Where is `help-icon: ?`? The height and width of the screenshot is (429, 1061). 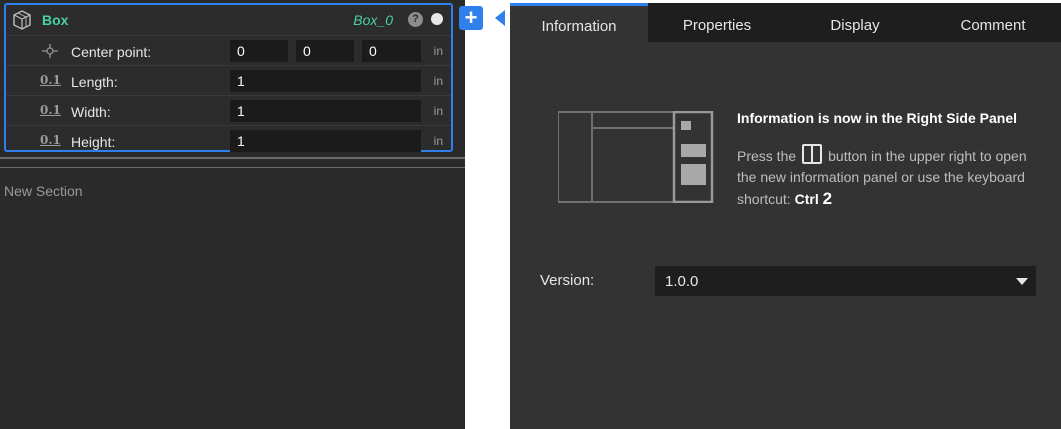
help-icon: ? is located at coordinates (415, 19).